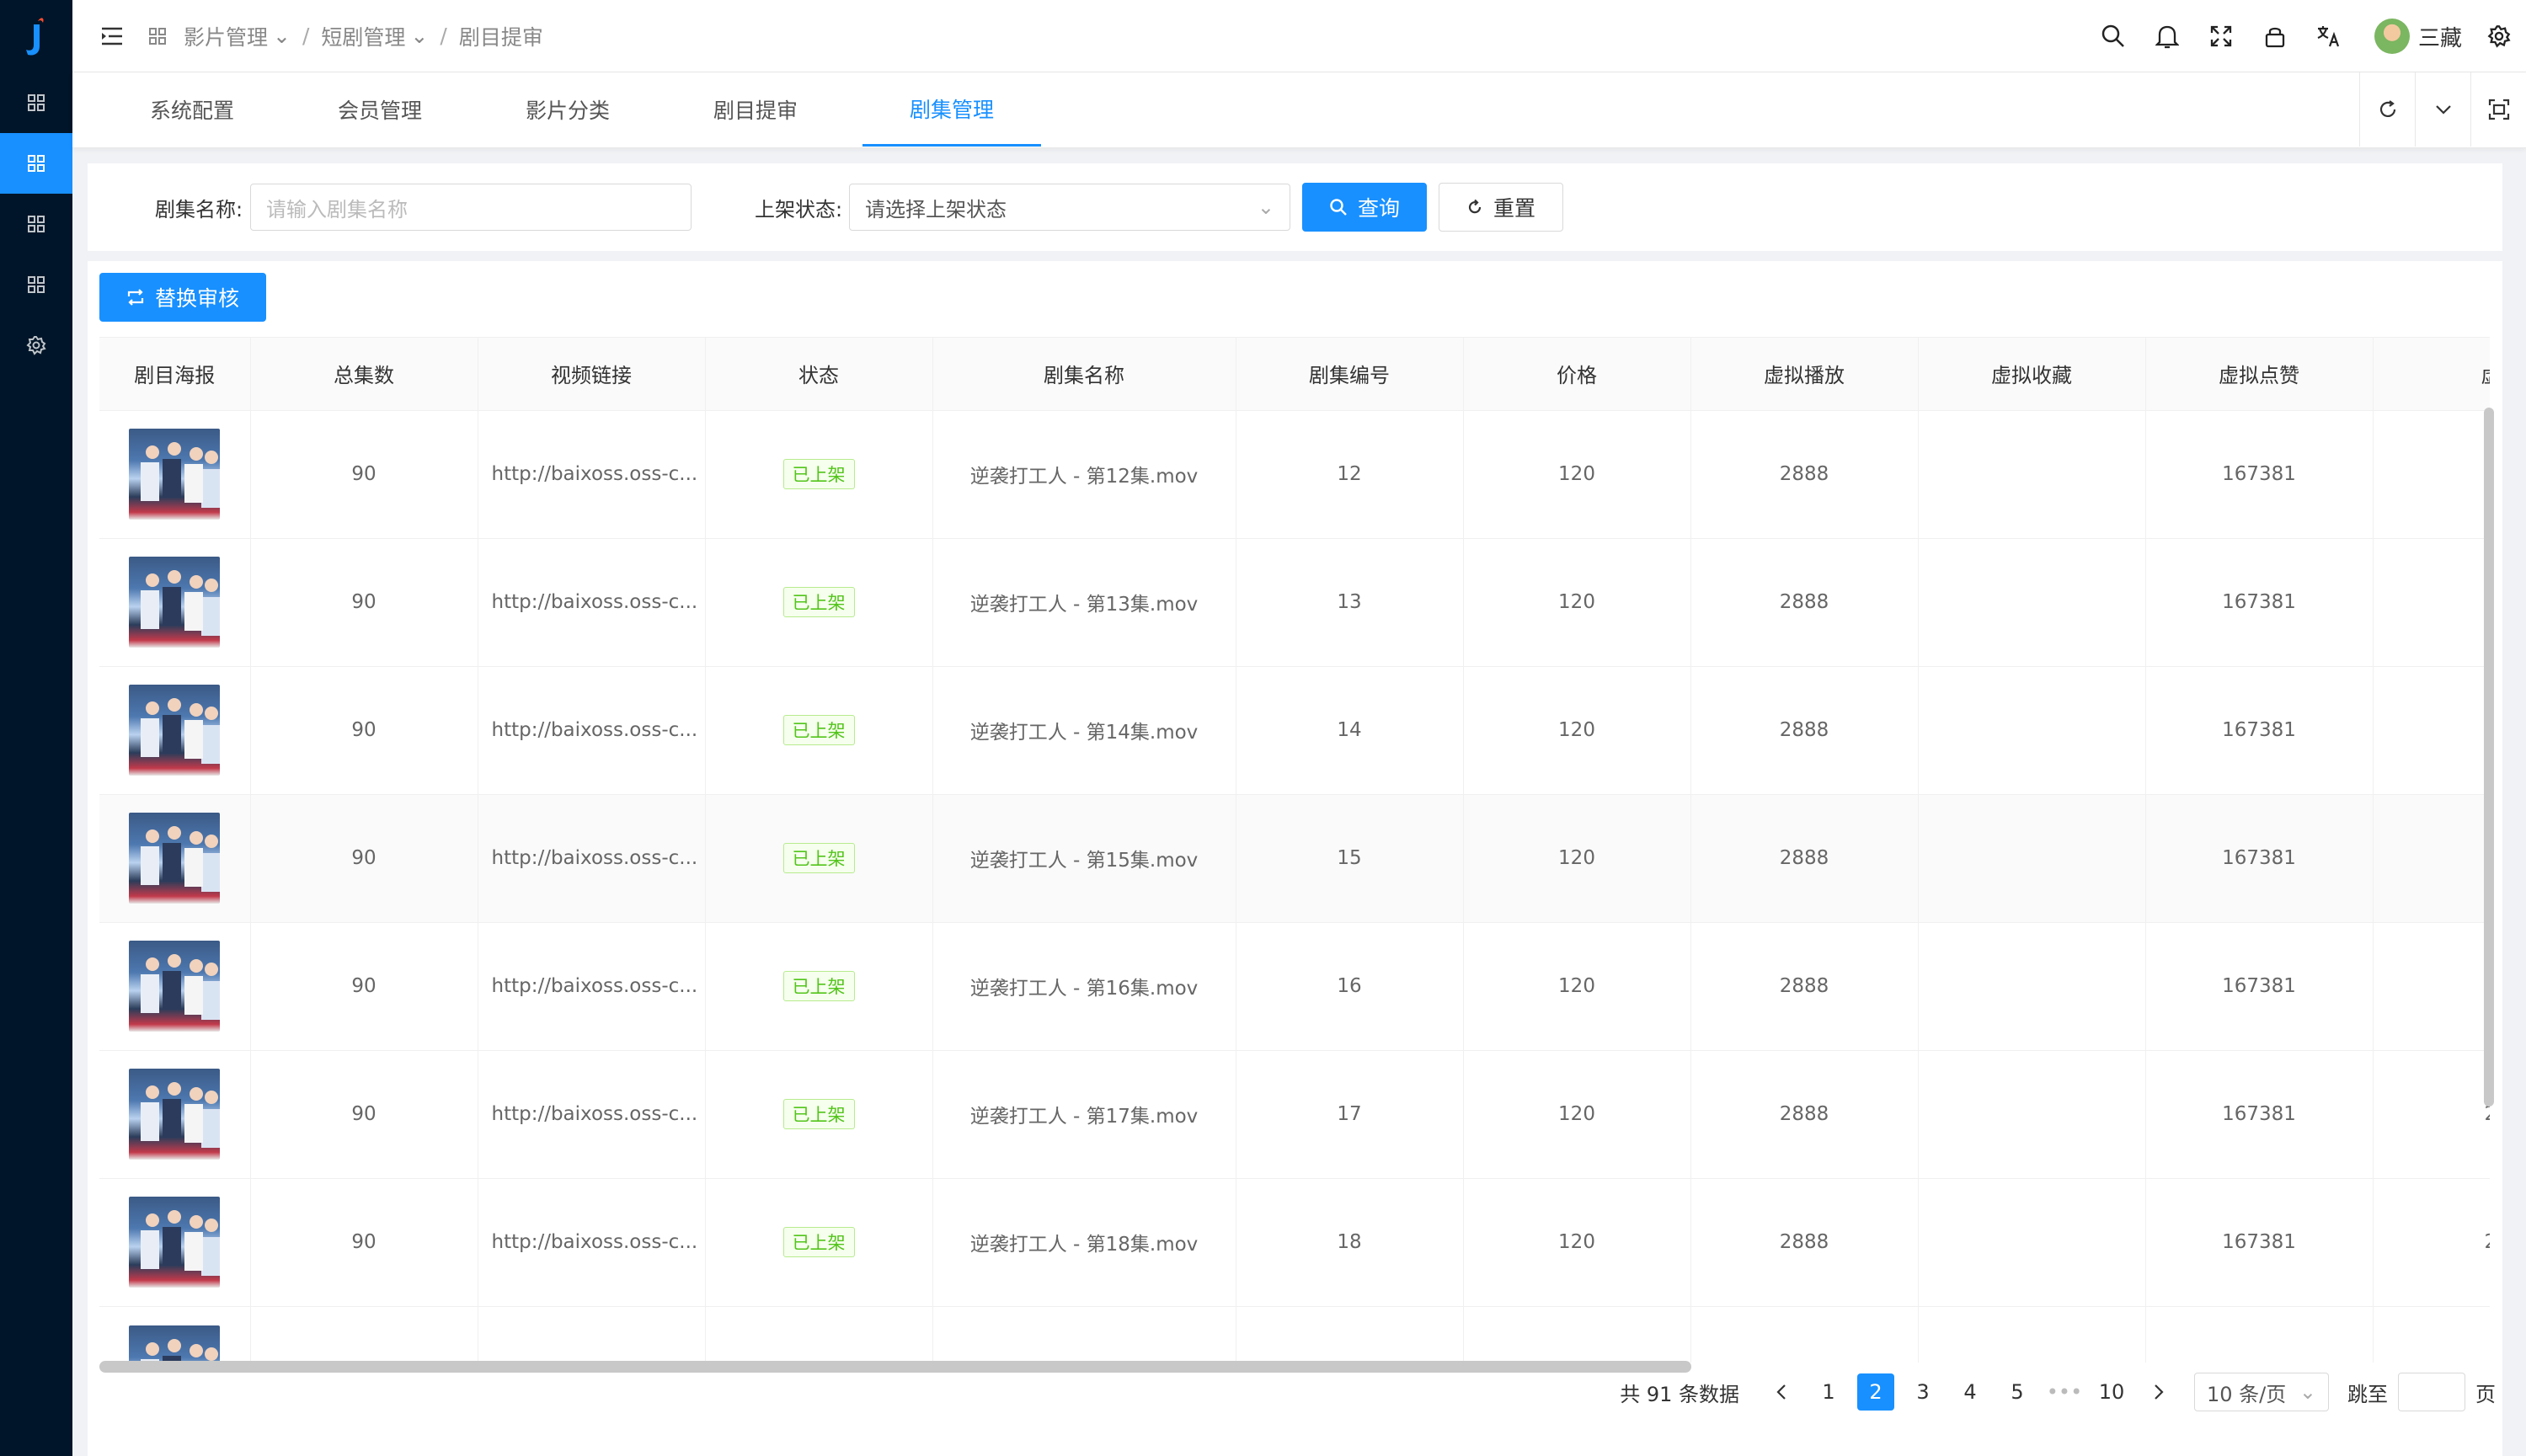 The image size is (2526, 1456). Describe the element at coordinates (799, 209) in the screenshot. I see `status-label: 上架状态:` at that location.